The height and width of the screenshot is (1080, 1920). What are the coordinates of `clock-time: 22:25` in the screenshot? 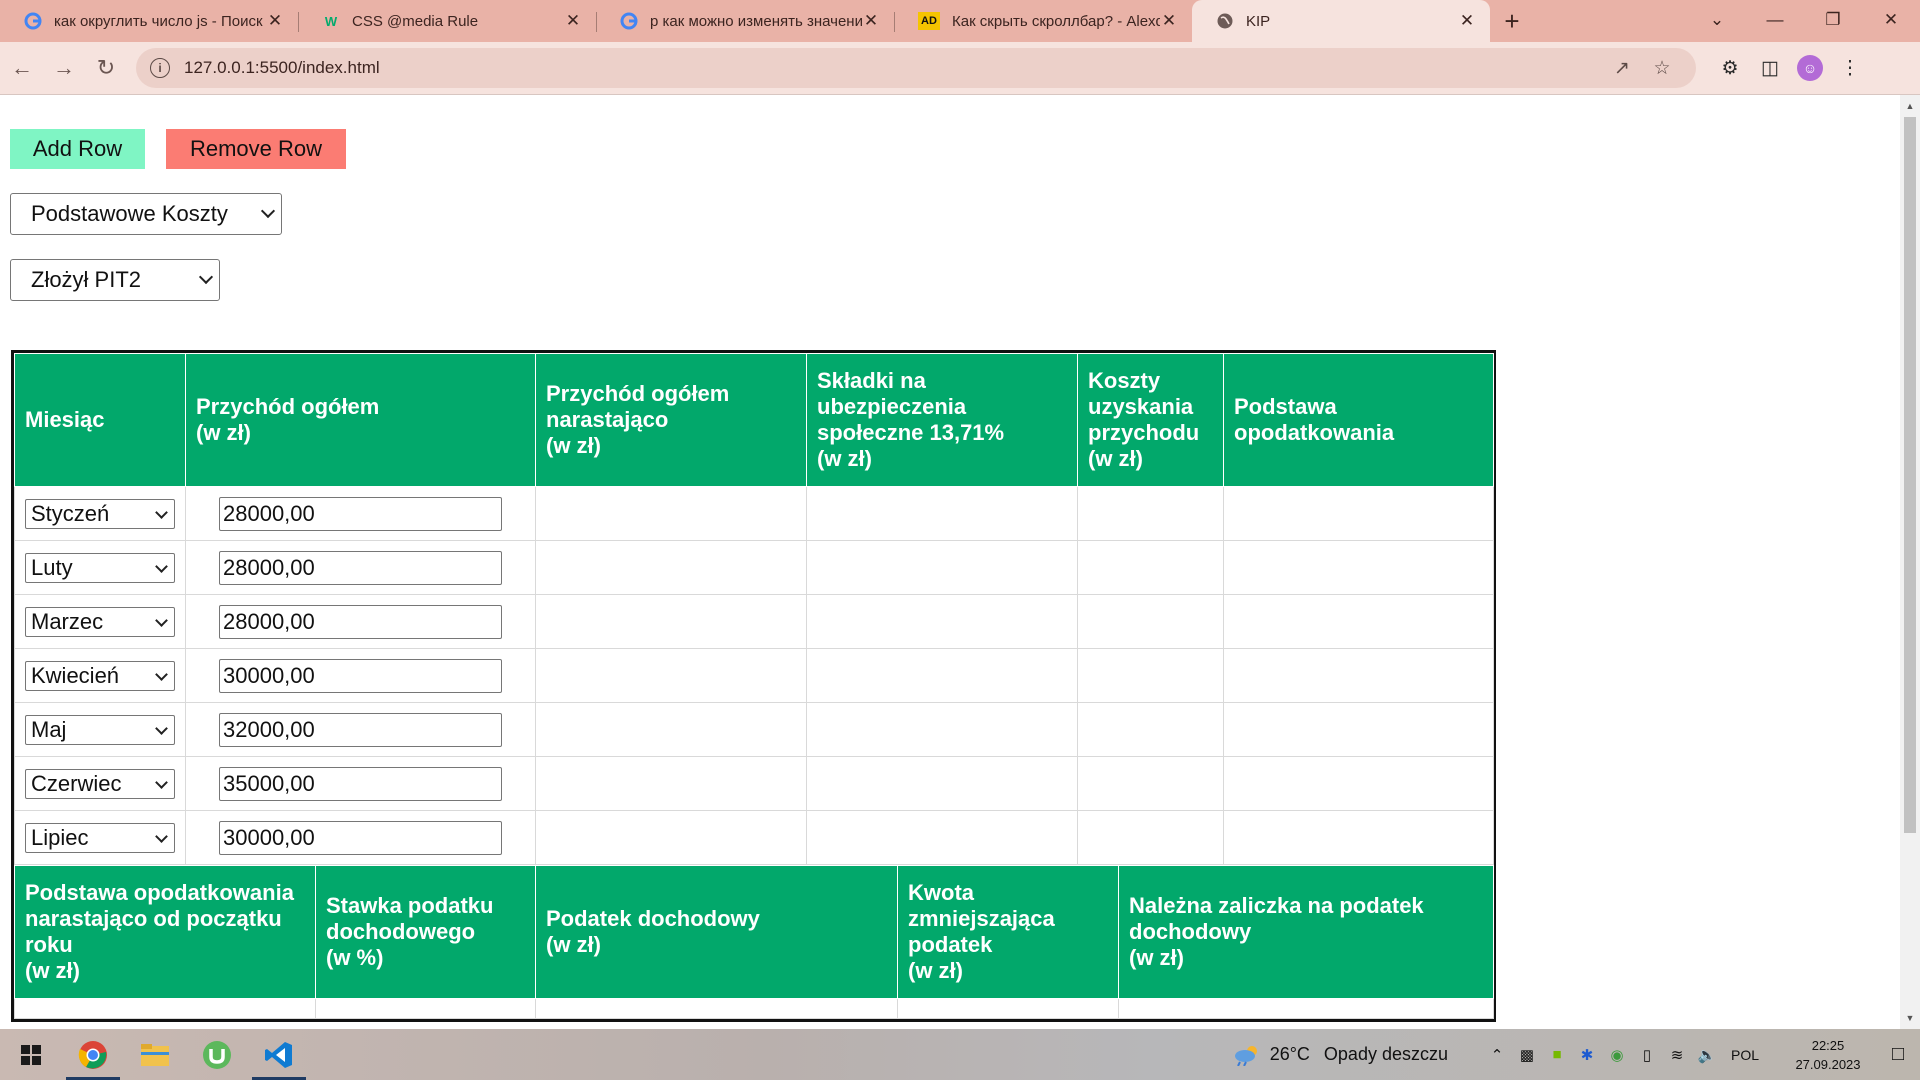 It's located at (1828, 1045).